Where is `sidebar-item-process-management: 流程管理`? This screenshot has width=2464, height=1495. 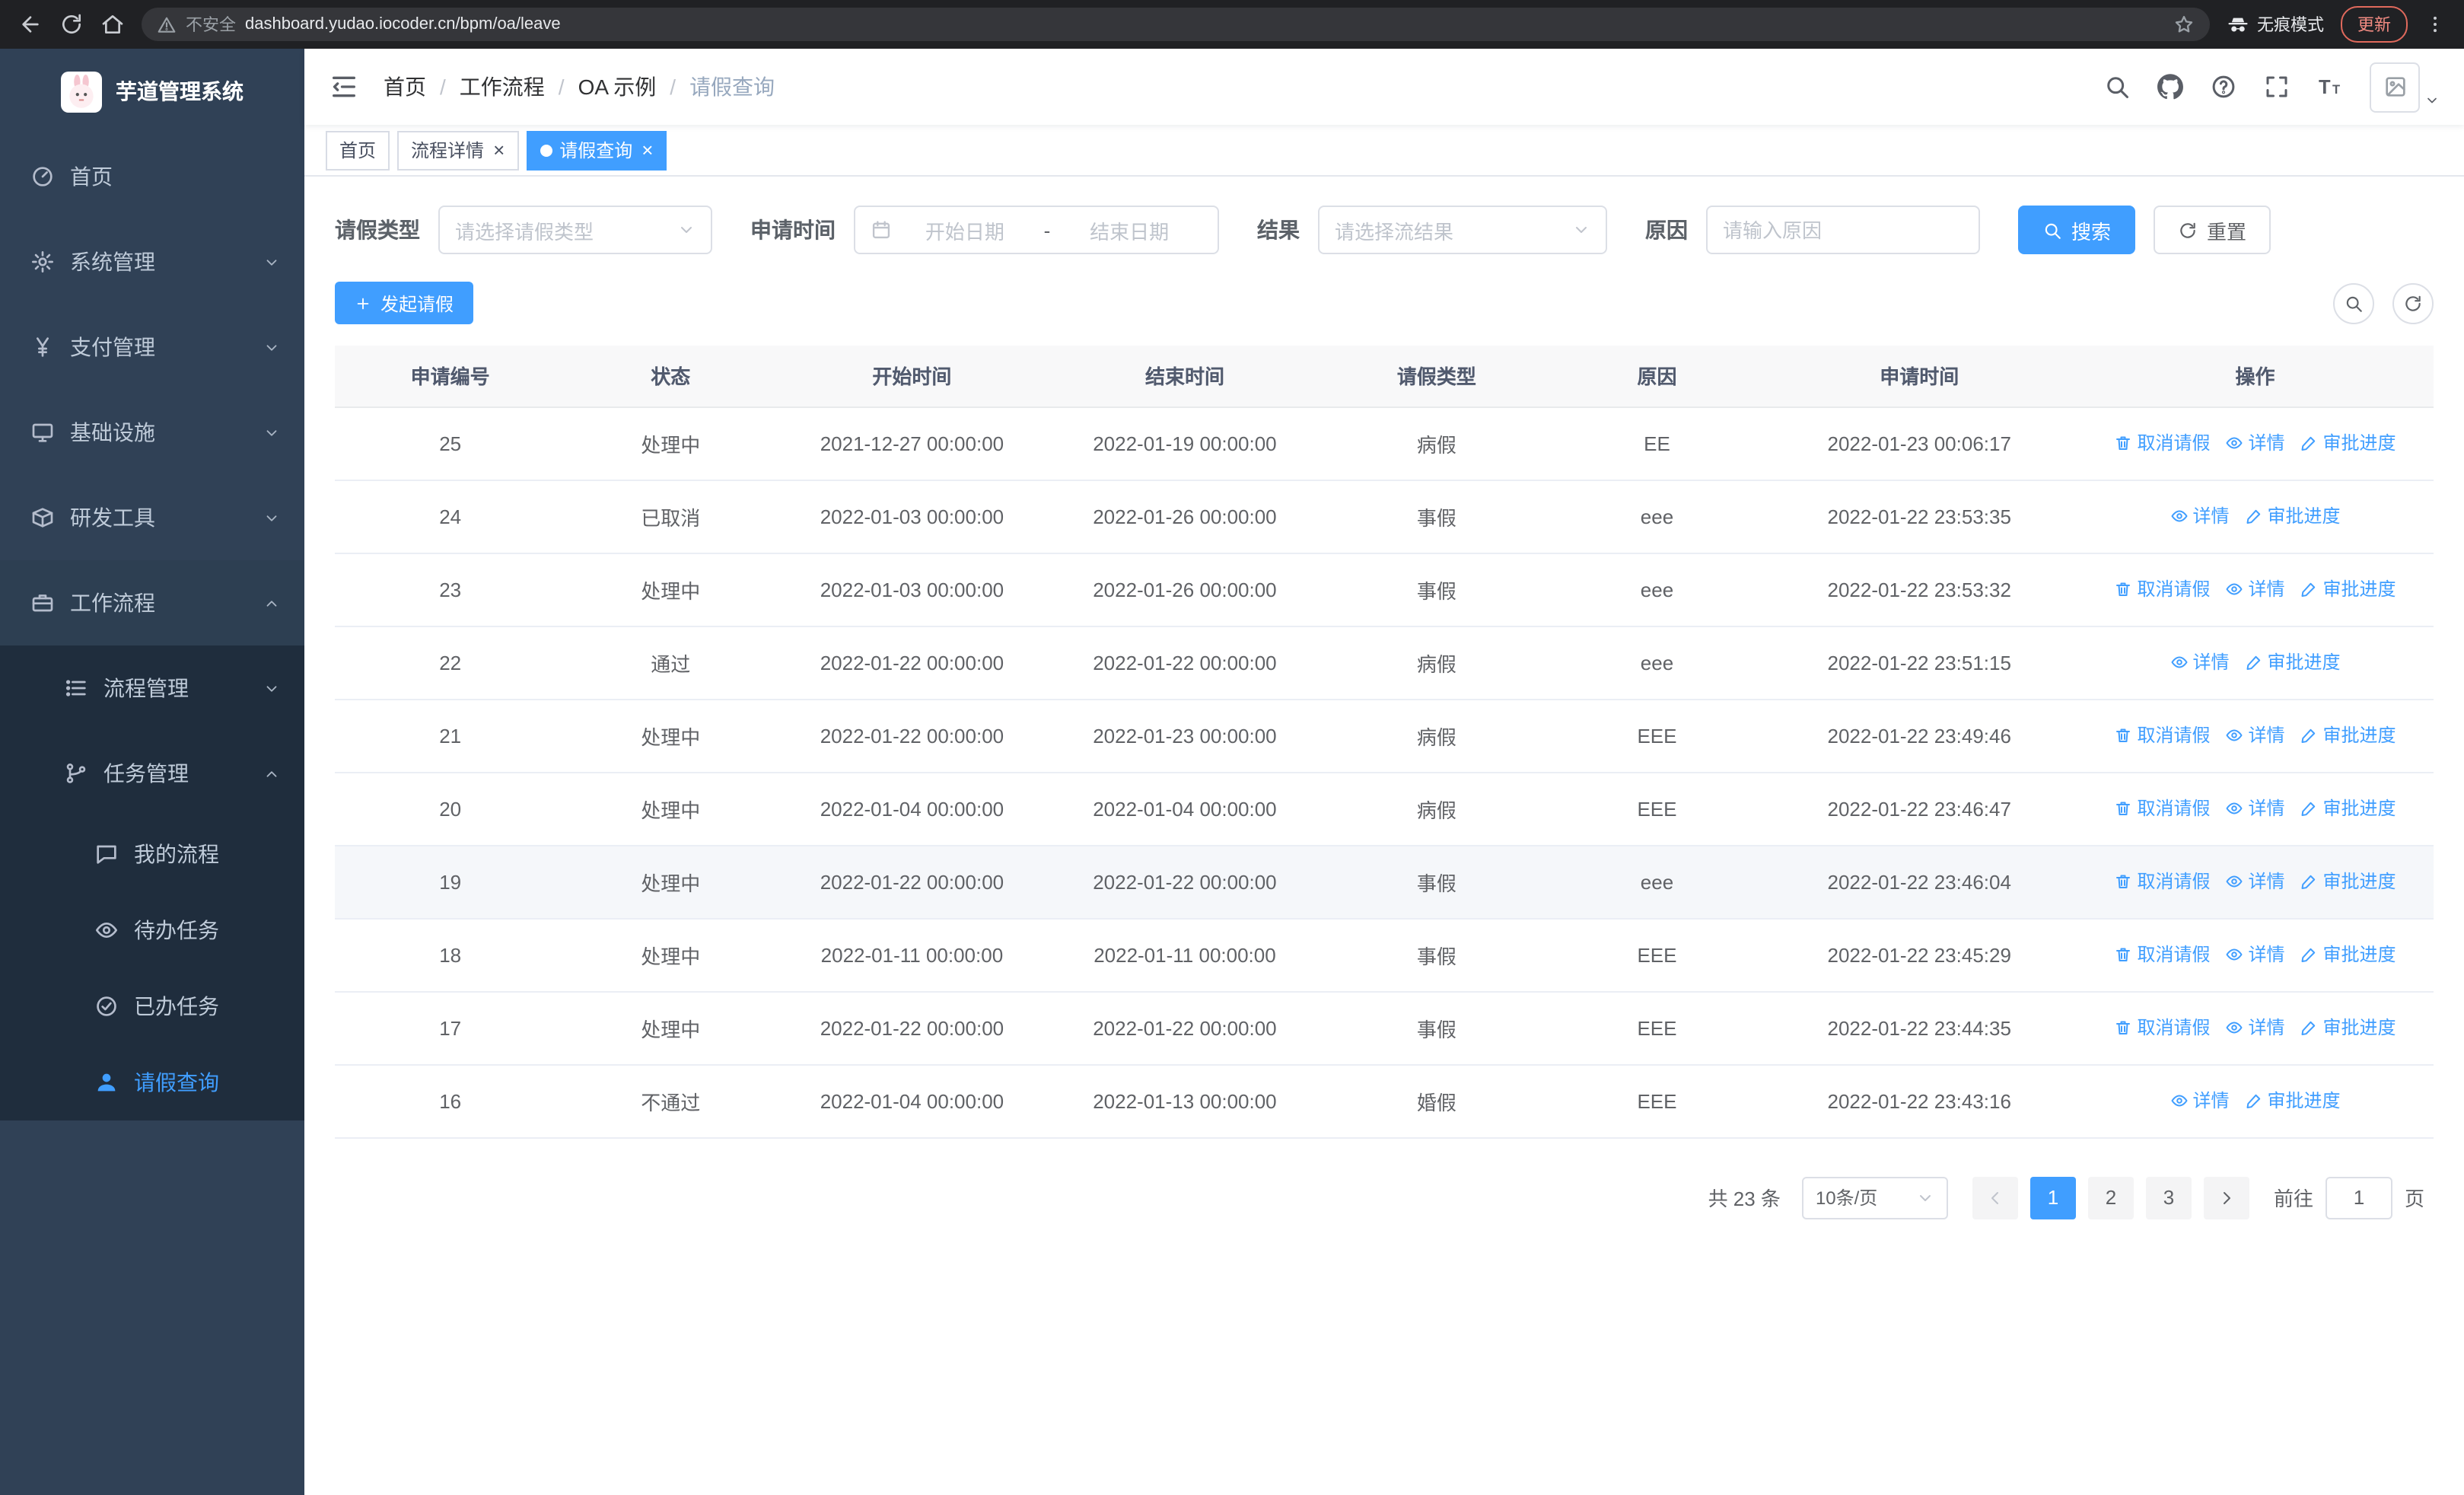
sidebar-item-process-management: 流程管理 is located at coordinates (152, 688).